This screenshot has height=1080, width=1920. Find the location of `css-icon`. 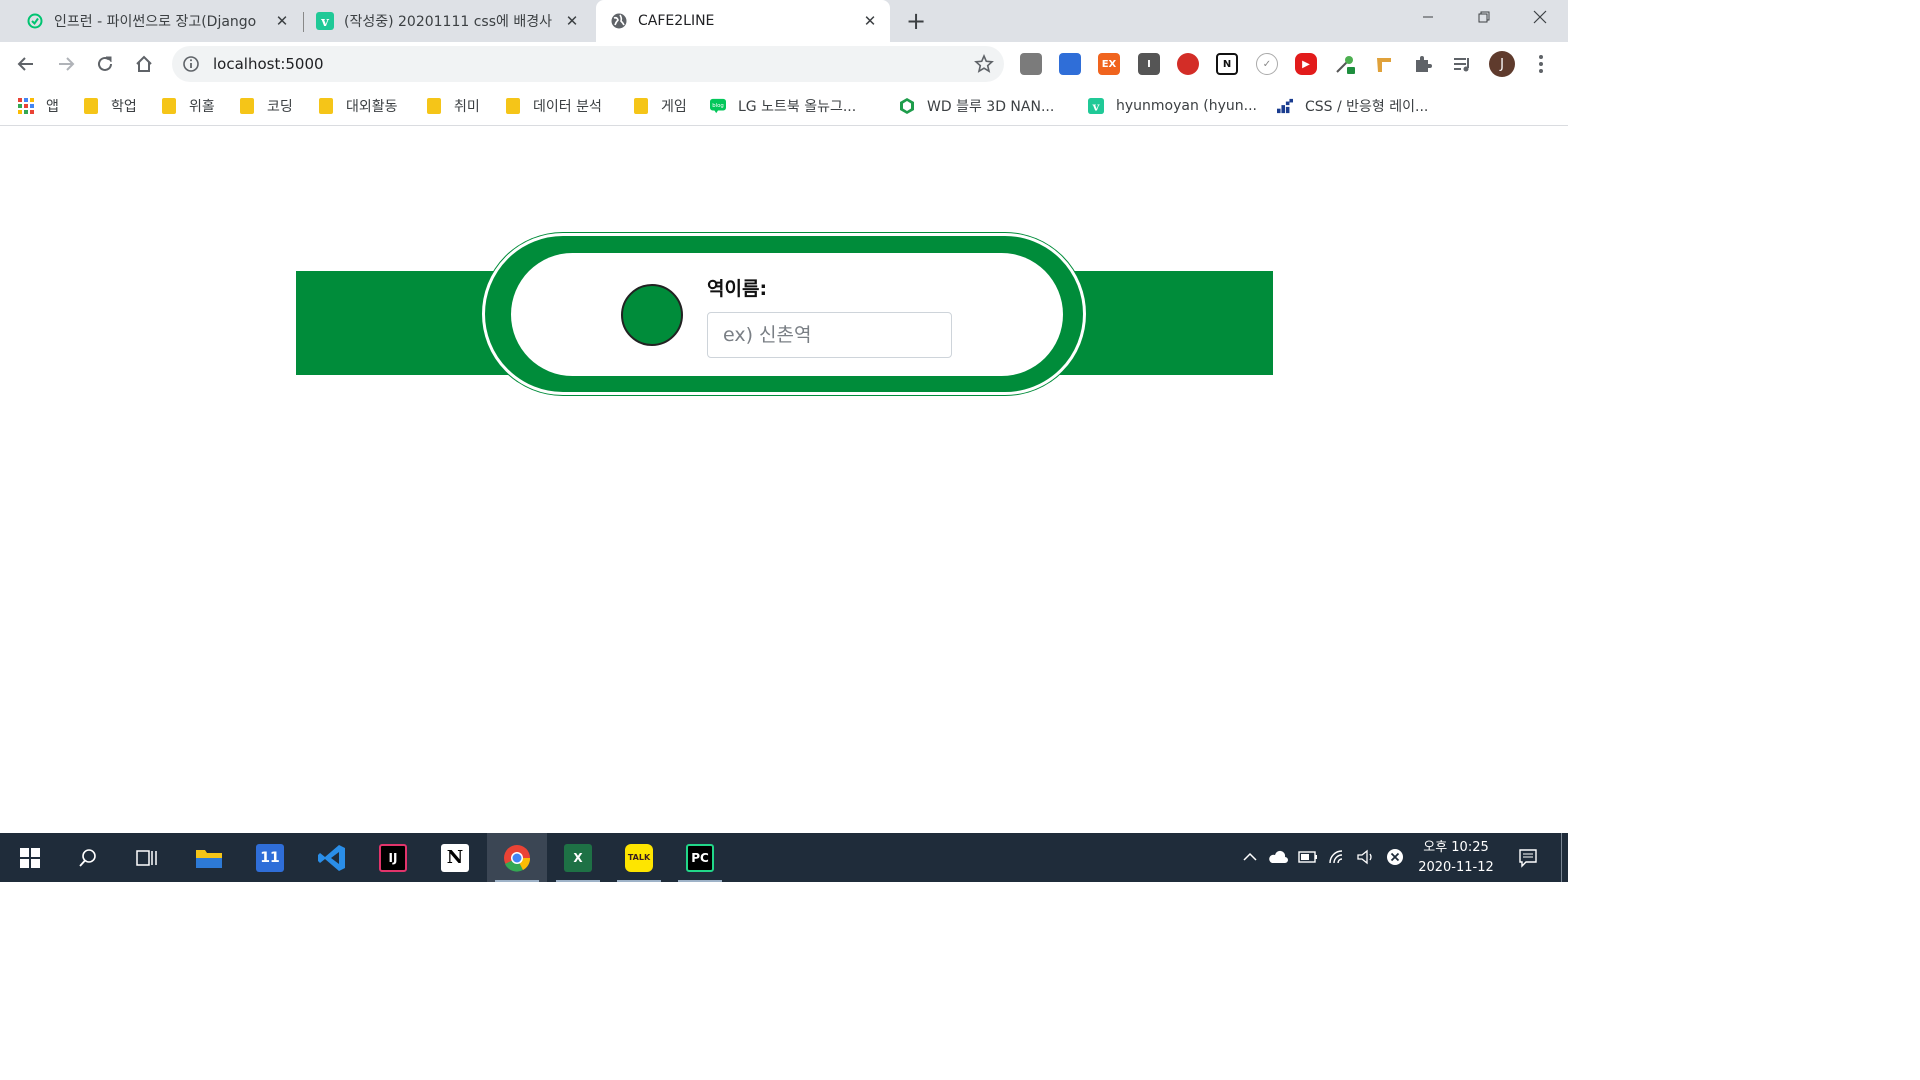

css-icon is located at coordinates (1285, 106).